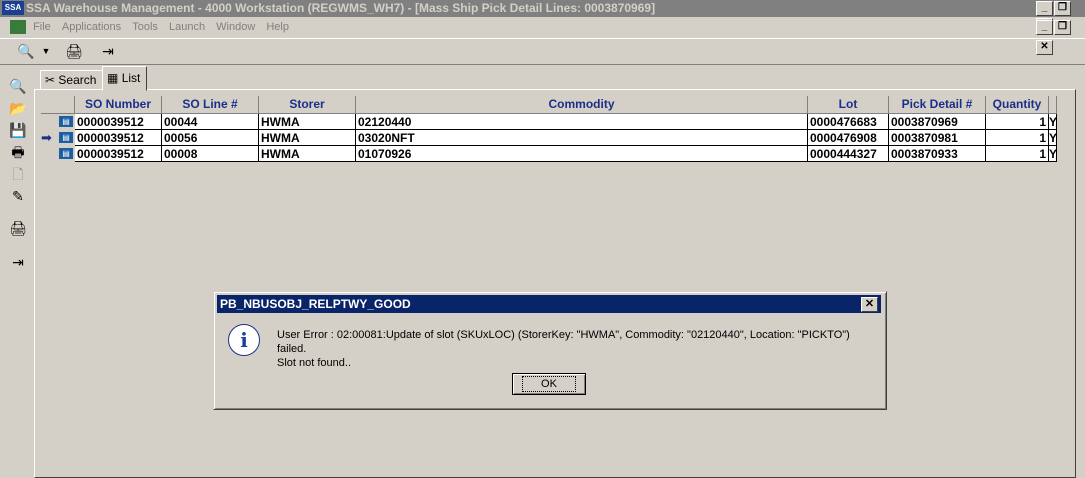  I want to click on child-restore-button: ❐, so click(1062, 27).